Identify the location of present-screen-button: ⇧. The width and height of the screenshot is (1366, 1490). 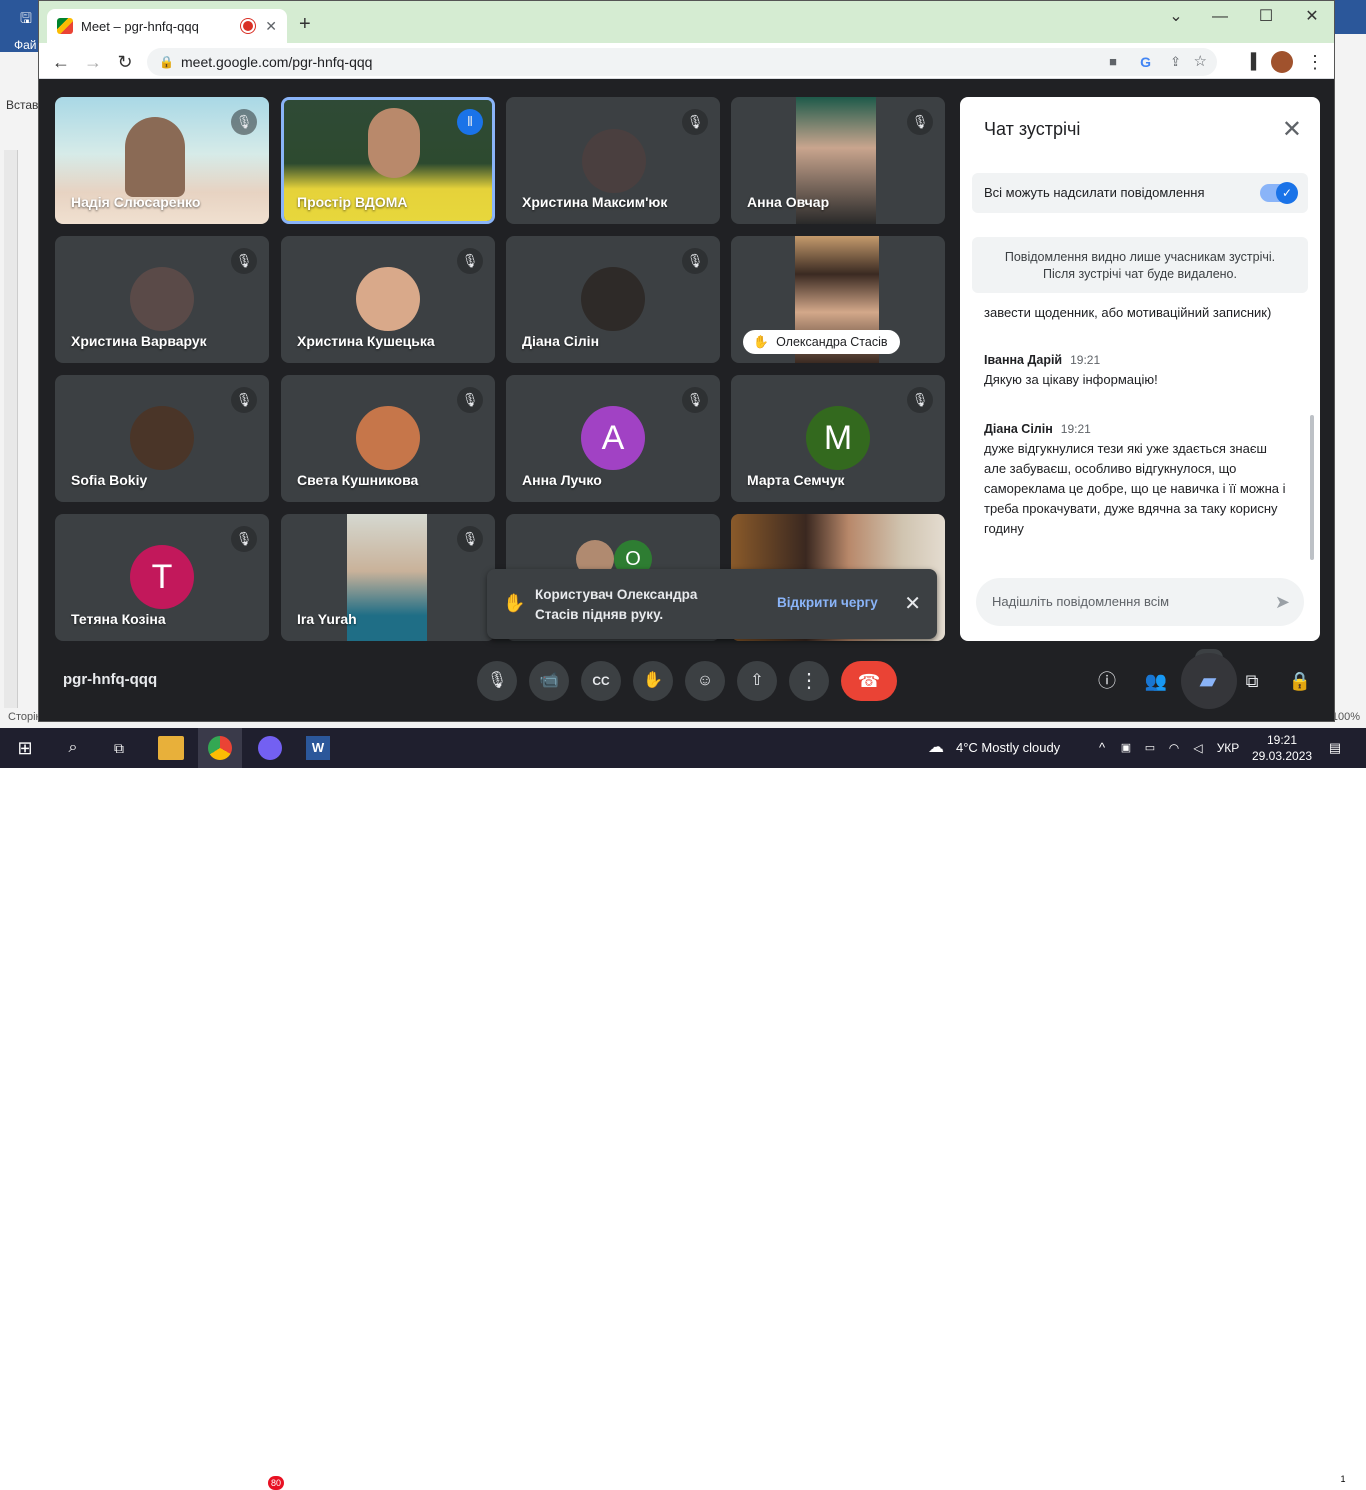
(757, 681).